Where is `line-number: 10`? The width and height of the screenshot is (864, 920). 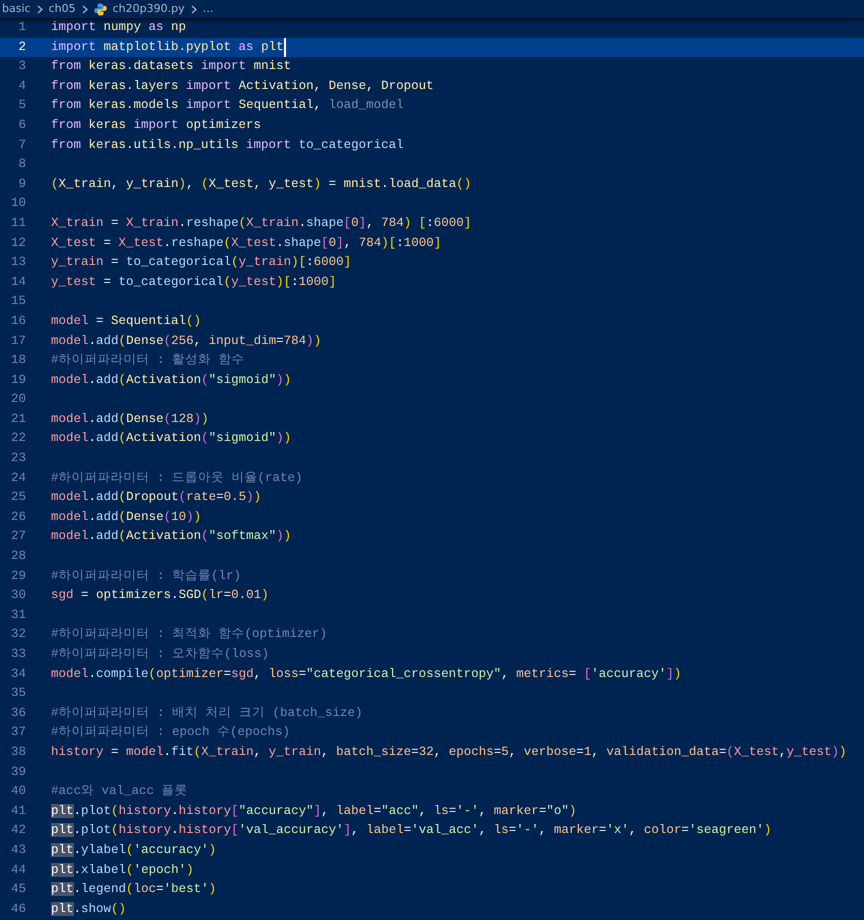
line-number: 10 is located at coordinates (18, 203).